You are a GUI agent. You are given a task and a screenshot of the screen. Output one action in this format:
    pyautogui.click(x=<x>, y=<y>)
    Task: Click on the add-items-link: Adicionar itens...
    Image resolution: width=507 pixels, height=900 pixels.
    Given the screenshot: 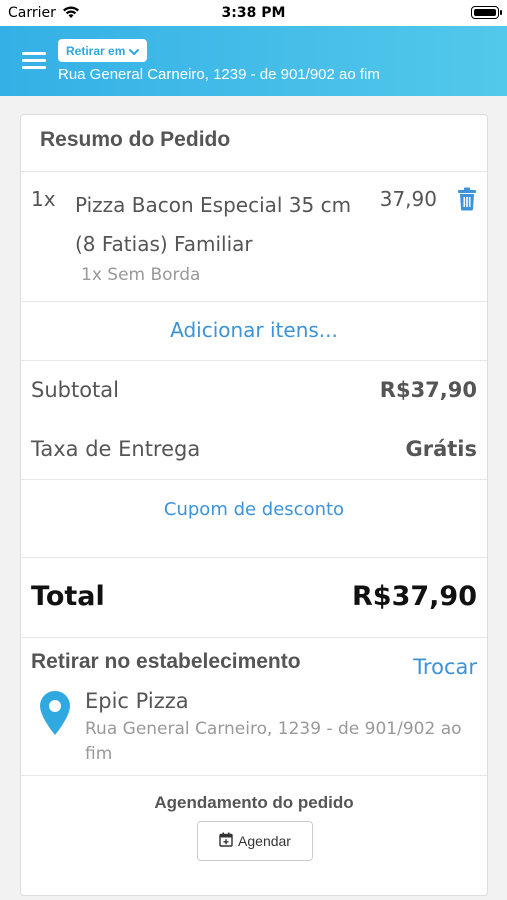 What is the action you would take?
    pyautogui.click(x=254, y=330)
    